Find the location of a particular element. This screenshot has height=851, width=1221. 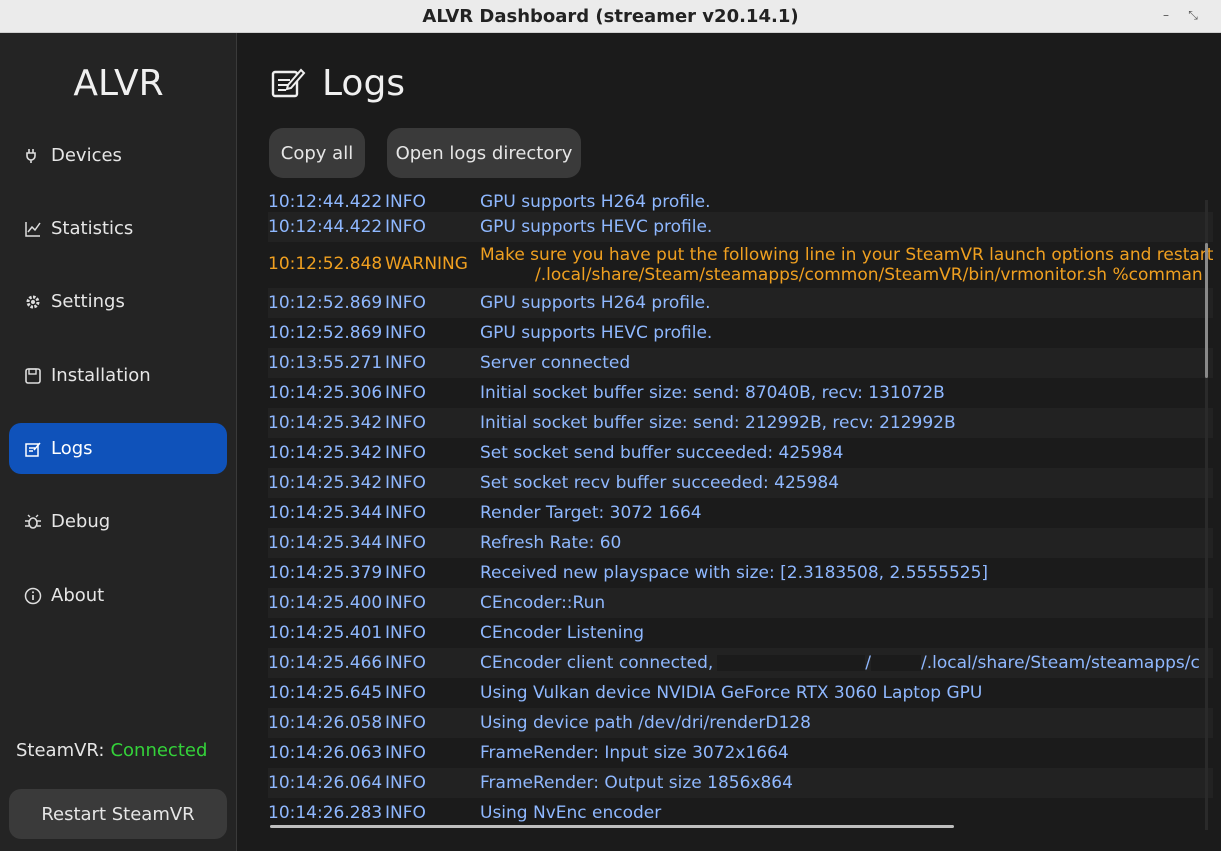

page-title: Logs is located at coordinates (364, 83).